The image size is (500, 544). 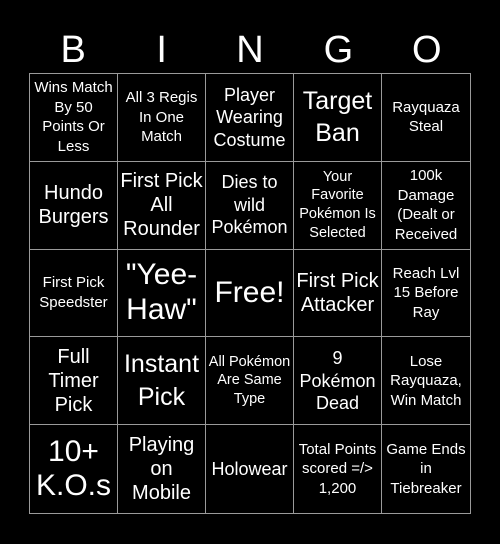 I want to click on bingo-cell: 10+ K.O.s, so click(x=74, y=469).